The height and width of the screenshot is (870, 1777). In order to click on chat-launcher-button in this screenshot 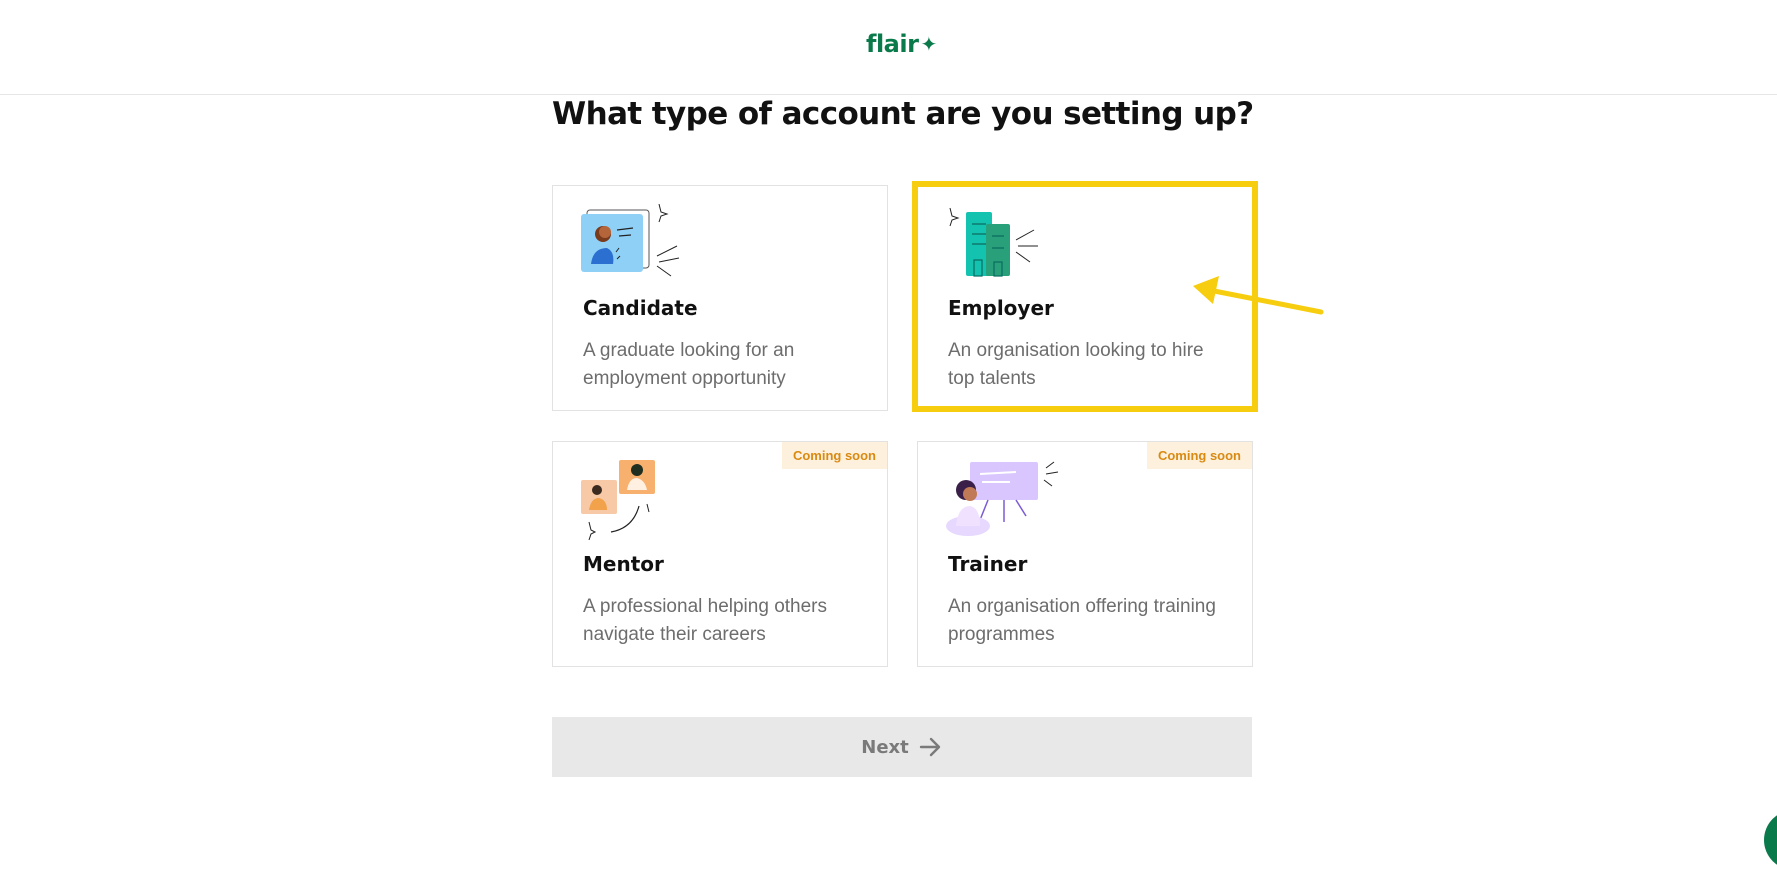, I will do `click(1770, 840)`.